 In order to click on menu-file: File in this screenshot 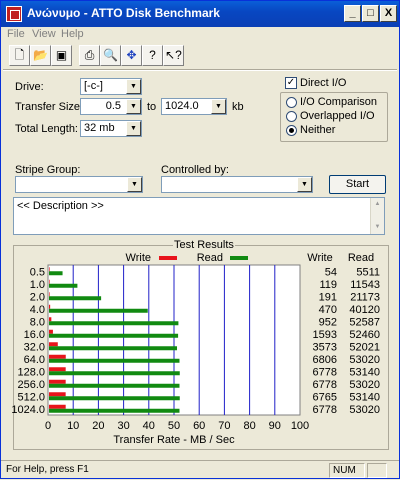, I will do `click(16, 34)`.